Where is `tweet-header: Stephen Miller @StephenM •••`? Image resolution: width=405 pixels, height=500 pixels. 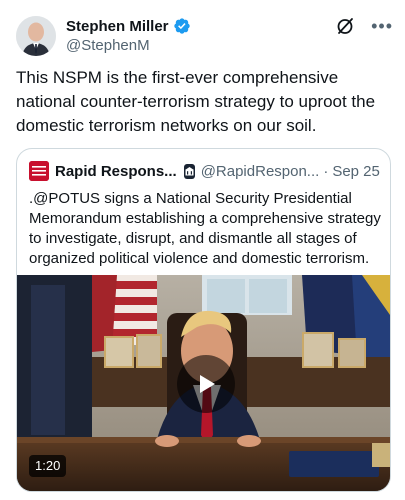
tweet-header: Stephen Miller @StephenM ••• is located at coordinates (204, 36).